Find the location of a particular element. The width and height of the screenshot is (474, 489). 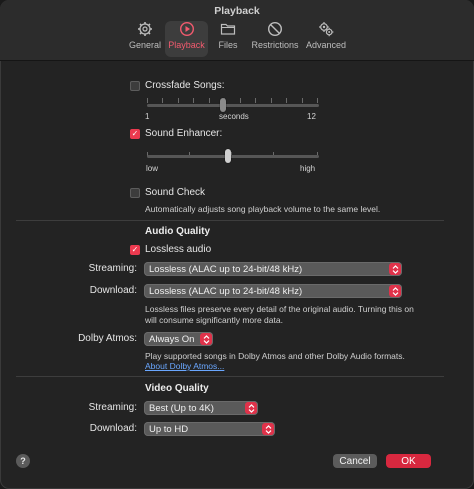

sound-enhancer-label: Sound Enhancer: is located at coordinates (183, 133).